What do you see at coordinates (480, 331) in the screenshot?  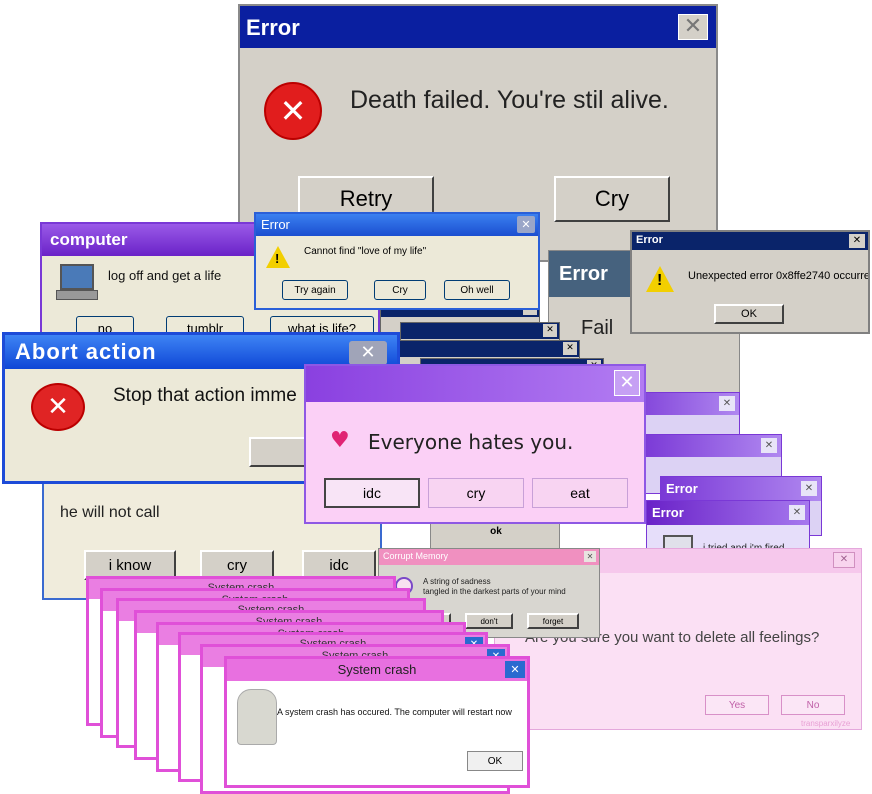 I see `stack-titlebar-2: ✕` at bounding box center [480, 331].